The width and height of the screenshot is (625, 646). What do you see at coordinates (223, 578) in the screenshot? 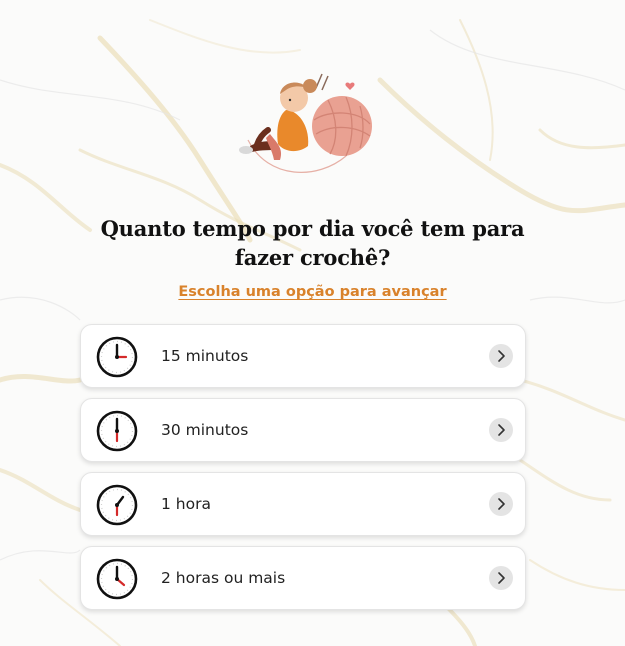
I see `option-label: 2 horas ou mais` at bounding box center [223, 578].